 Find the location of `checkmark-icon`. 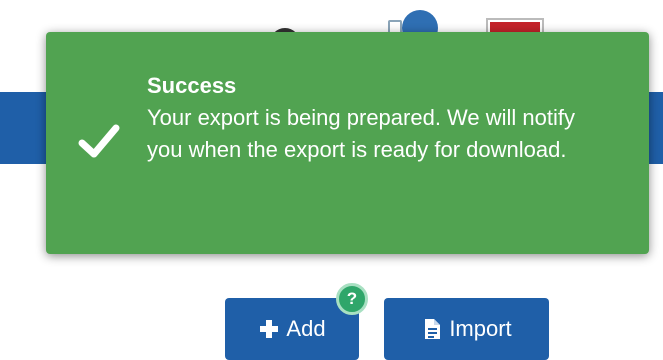

checkmark-icon is located at coordinates (99, 141).